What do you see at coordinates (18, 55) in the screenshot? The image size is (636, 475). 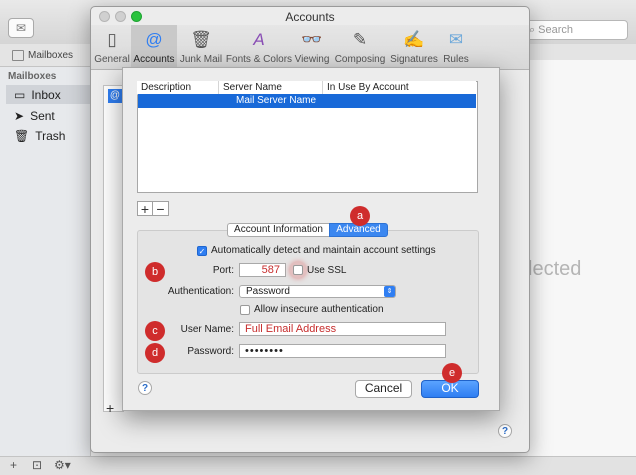 I see `sidebar-toggle-icon` at bounding box center [18, 55].